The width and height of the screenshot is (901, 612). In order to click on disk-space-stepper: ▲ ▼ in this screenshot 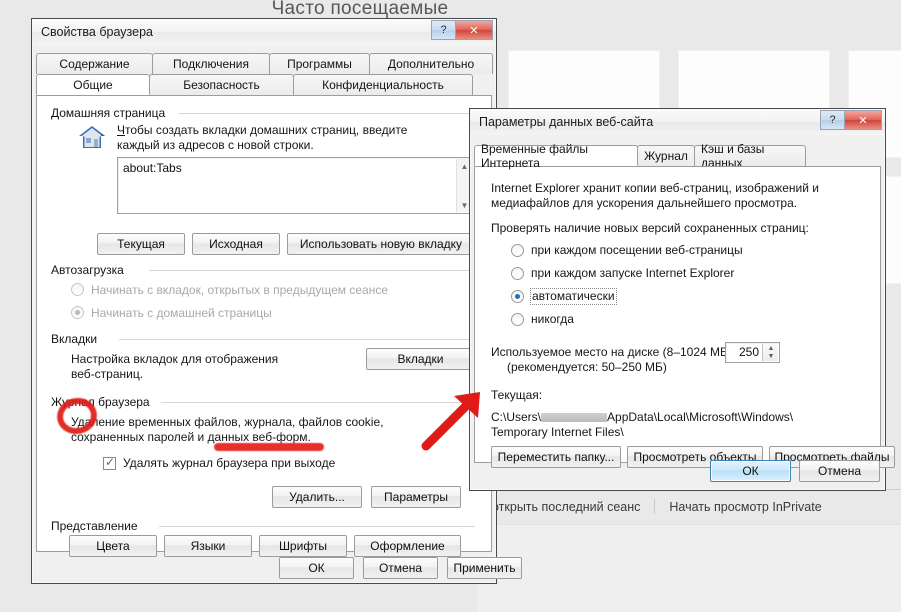, I will do `click(770, 352)`.